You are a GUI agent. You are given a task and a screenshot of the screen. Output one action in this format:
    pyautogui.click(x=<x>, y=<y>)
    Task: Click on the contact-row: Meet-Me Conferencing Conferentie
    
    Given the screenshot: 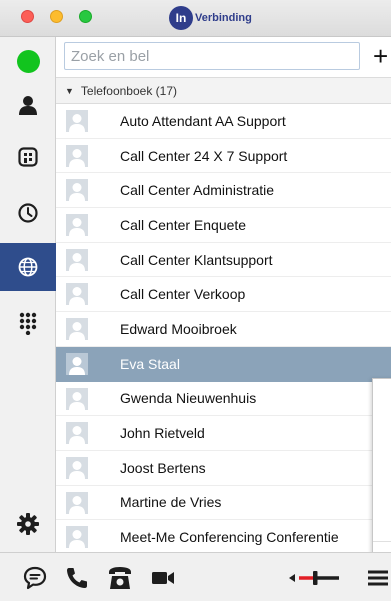 What is the action you would take?
    pyautogui.click(x=223, y=537)
    